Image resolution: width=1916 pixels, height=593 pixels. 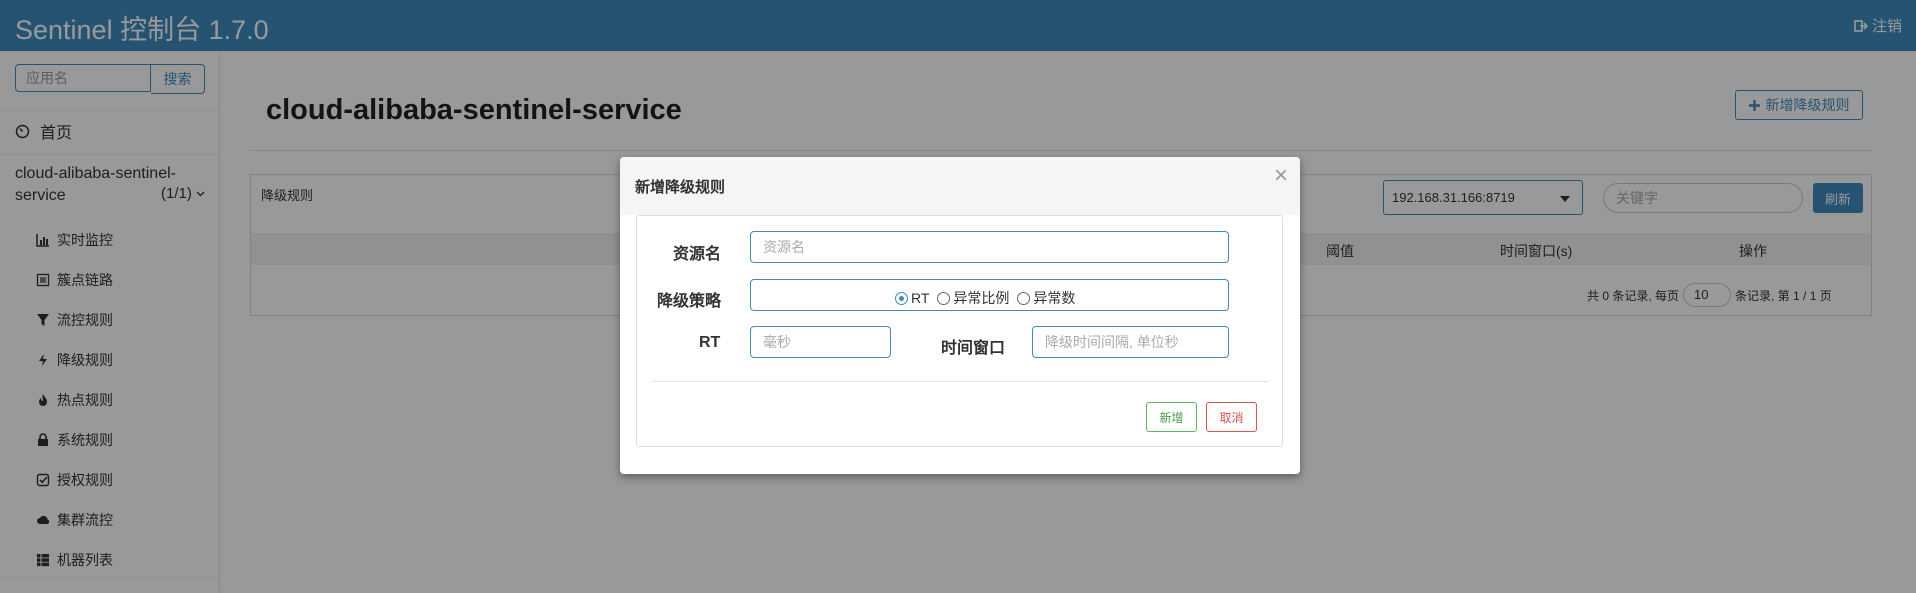 What do you see at coordinates (1024, 298) in the screenshot?
I see `strategy-radio-exception-count` at bounding box center [1024, 298].